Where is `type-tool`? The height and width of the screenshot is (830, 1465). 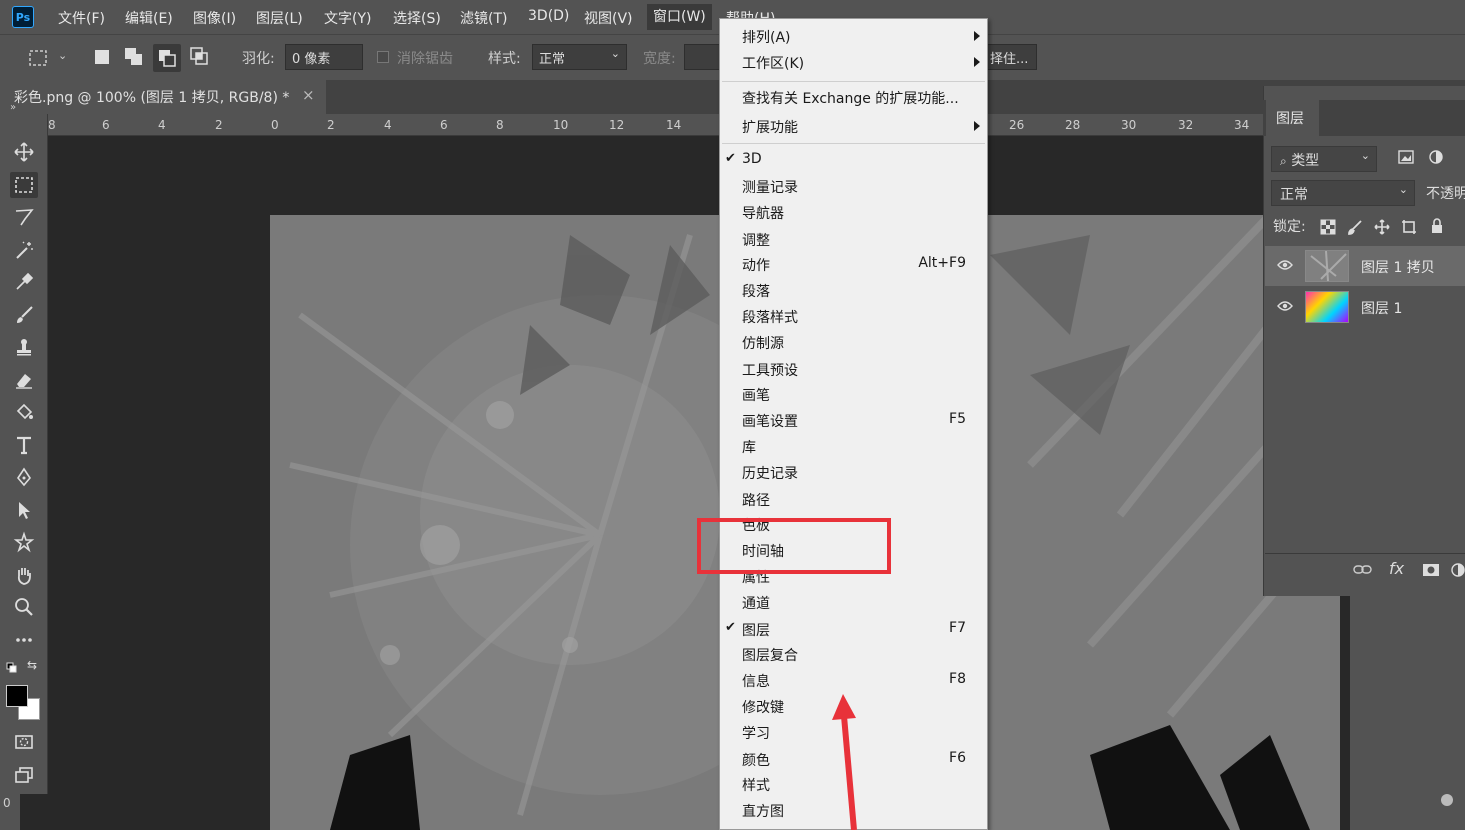
type-tool is located at coordinates (24, 445).